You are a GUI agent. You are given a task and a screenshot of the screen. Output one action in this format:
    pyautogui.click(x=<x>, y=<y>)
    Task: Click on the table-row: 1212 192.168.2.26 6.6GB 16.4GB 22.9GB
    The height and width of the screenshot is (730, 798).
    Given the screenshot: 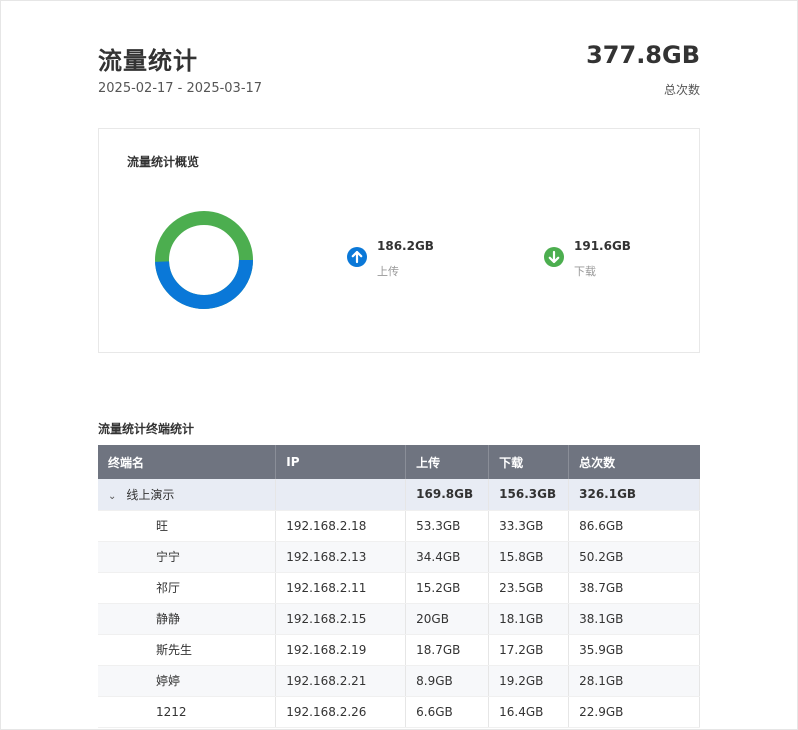 What is the action you would take?
    pyautogui.click(x=399, y=712)
    